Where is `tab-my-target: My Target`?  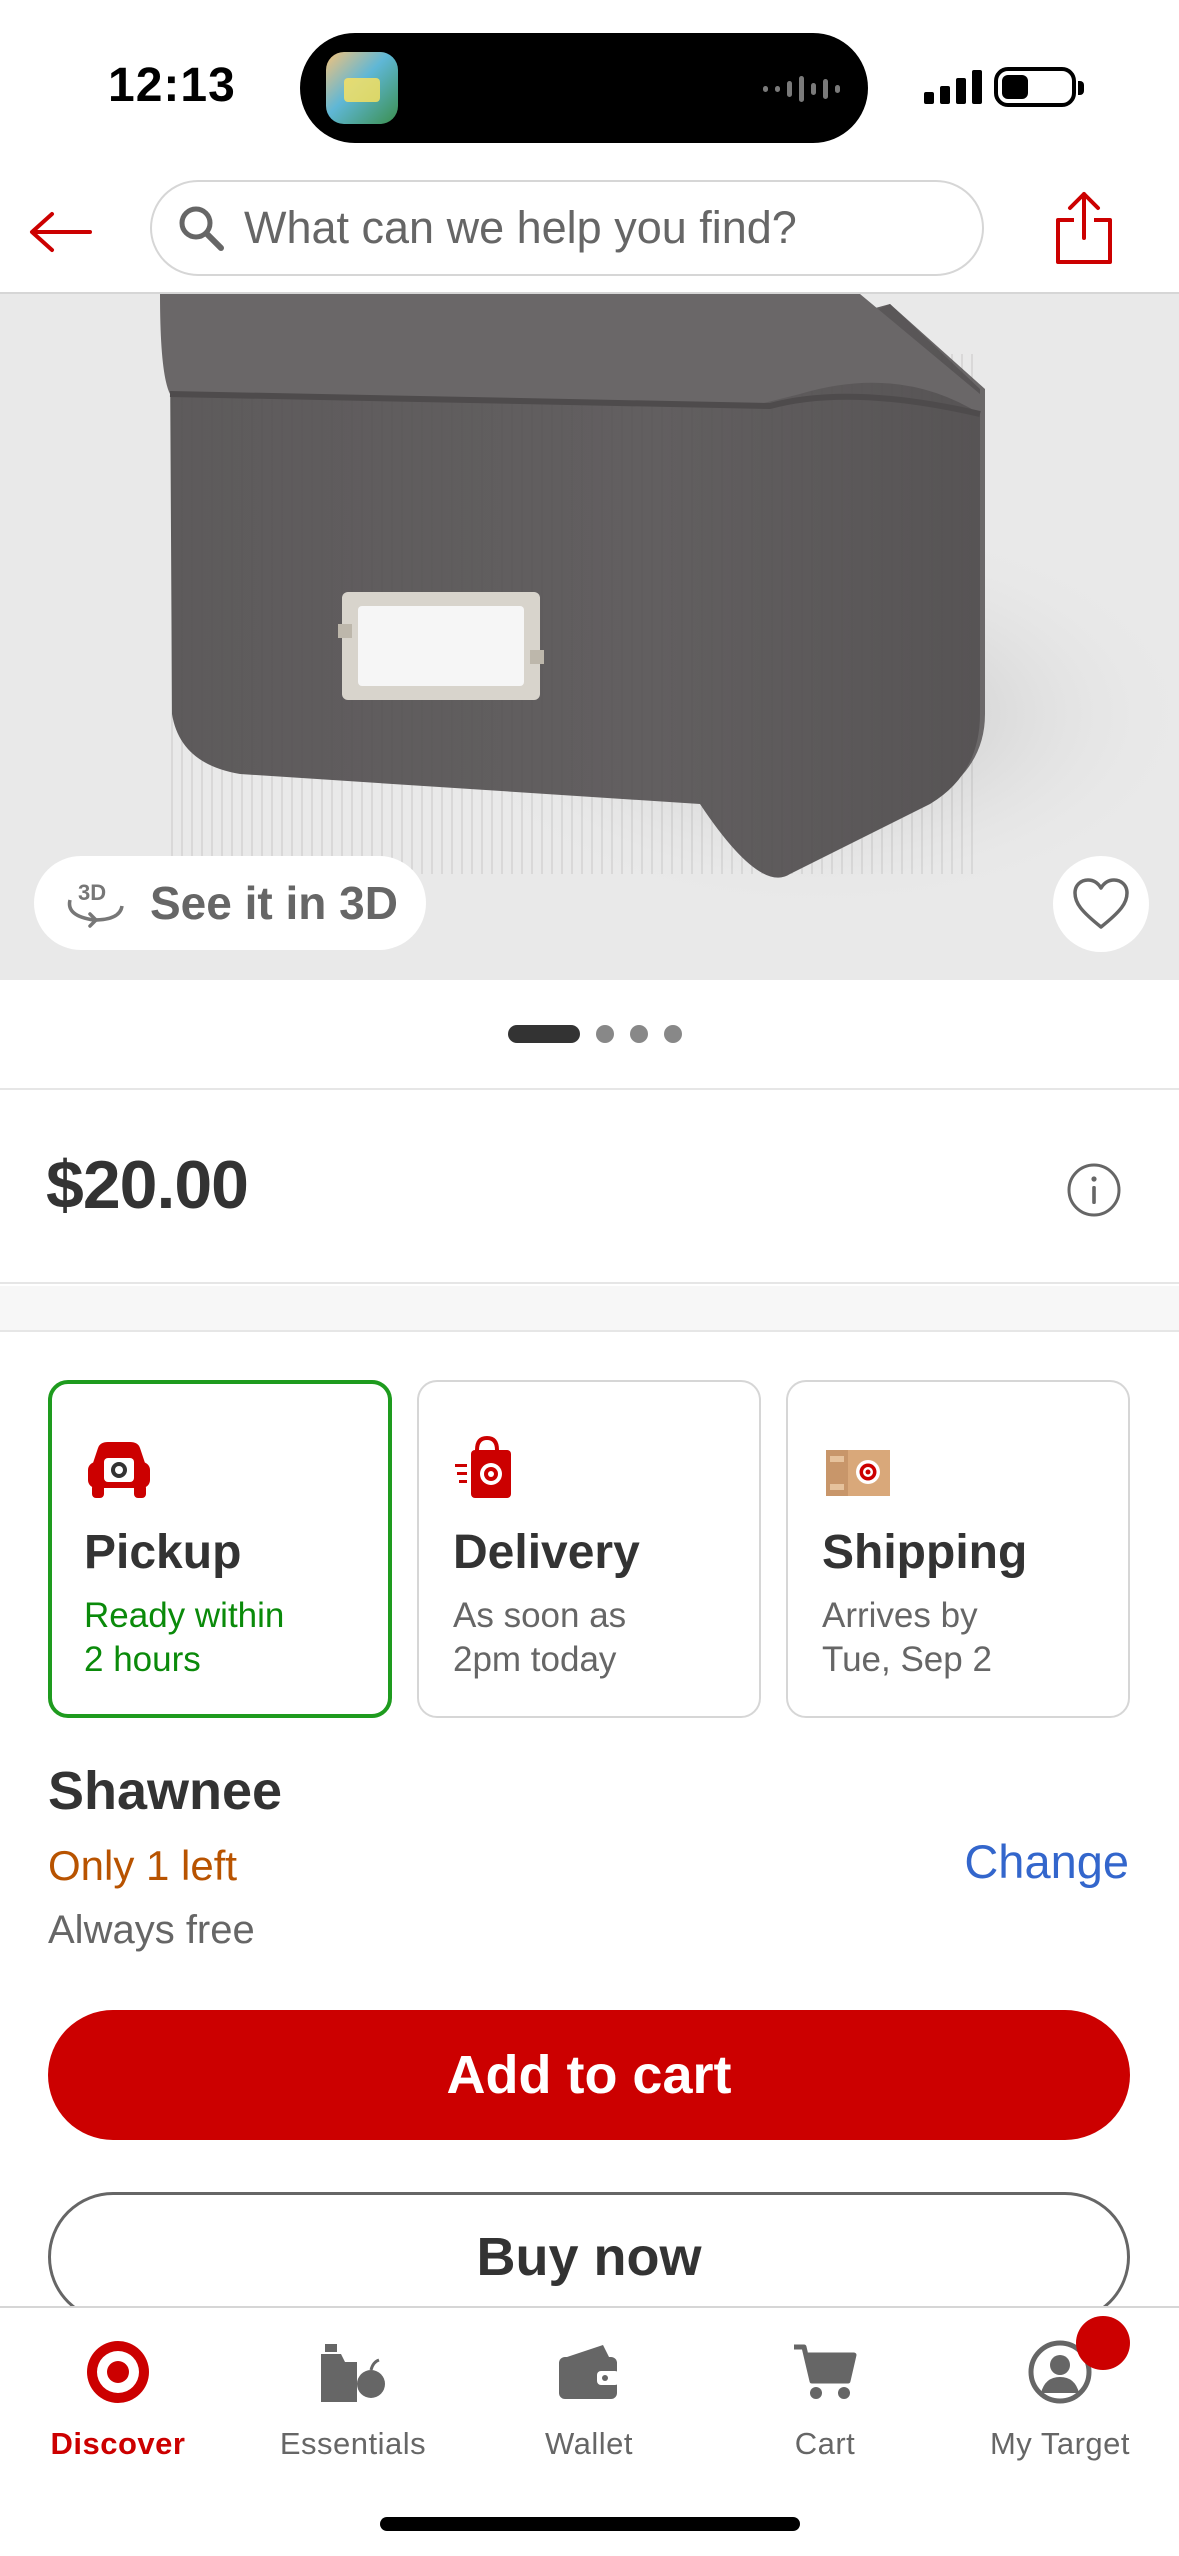
tab-my-target: My Target is located at coordinates (1060, 2396).